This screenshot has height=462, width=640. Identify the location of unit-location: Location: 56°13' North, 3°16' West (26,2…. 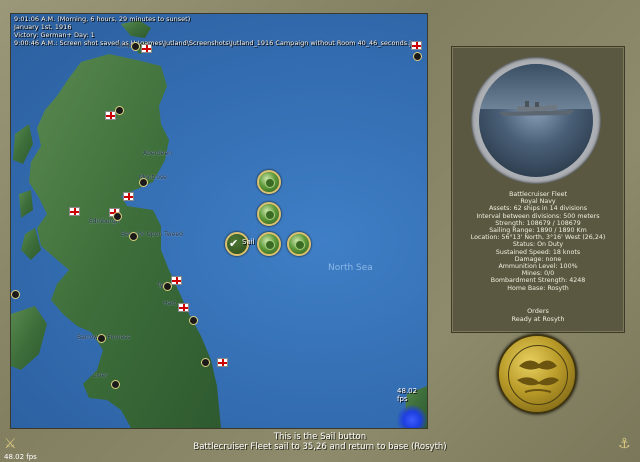
(538, 238).